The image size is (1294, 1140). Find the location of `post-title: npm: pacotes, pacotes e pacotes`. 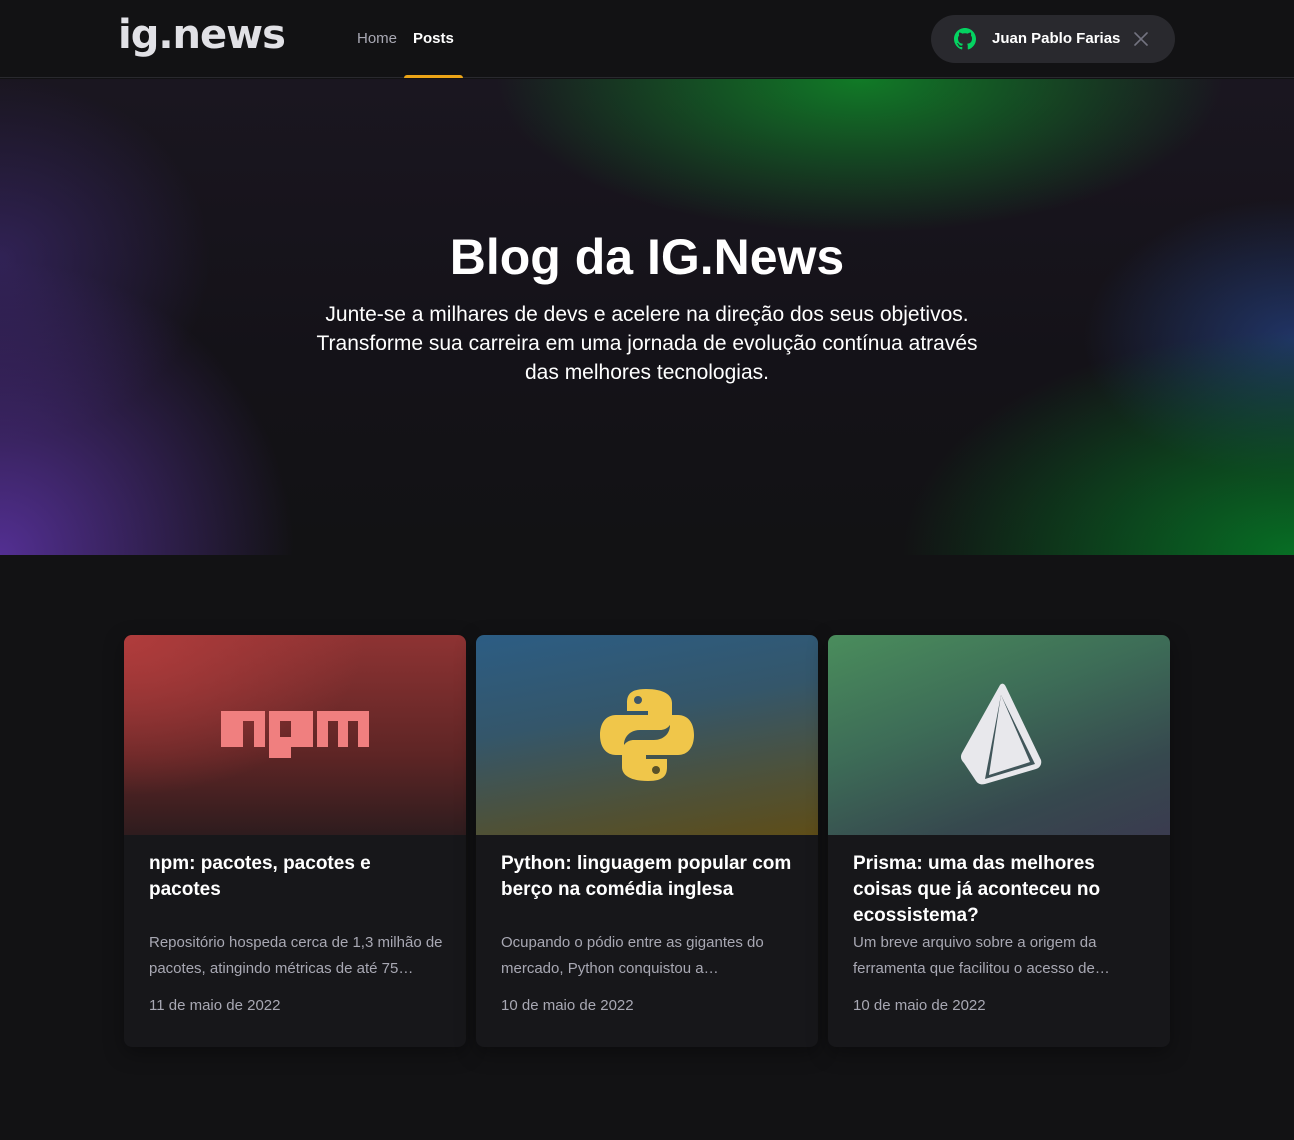

post-title: npm: pacotes, pacotes e pacotes is located at coordinates (296, 877).